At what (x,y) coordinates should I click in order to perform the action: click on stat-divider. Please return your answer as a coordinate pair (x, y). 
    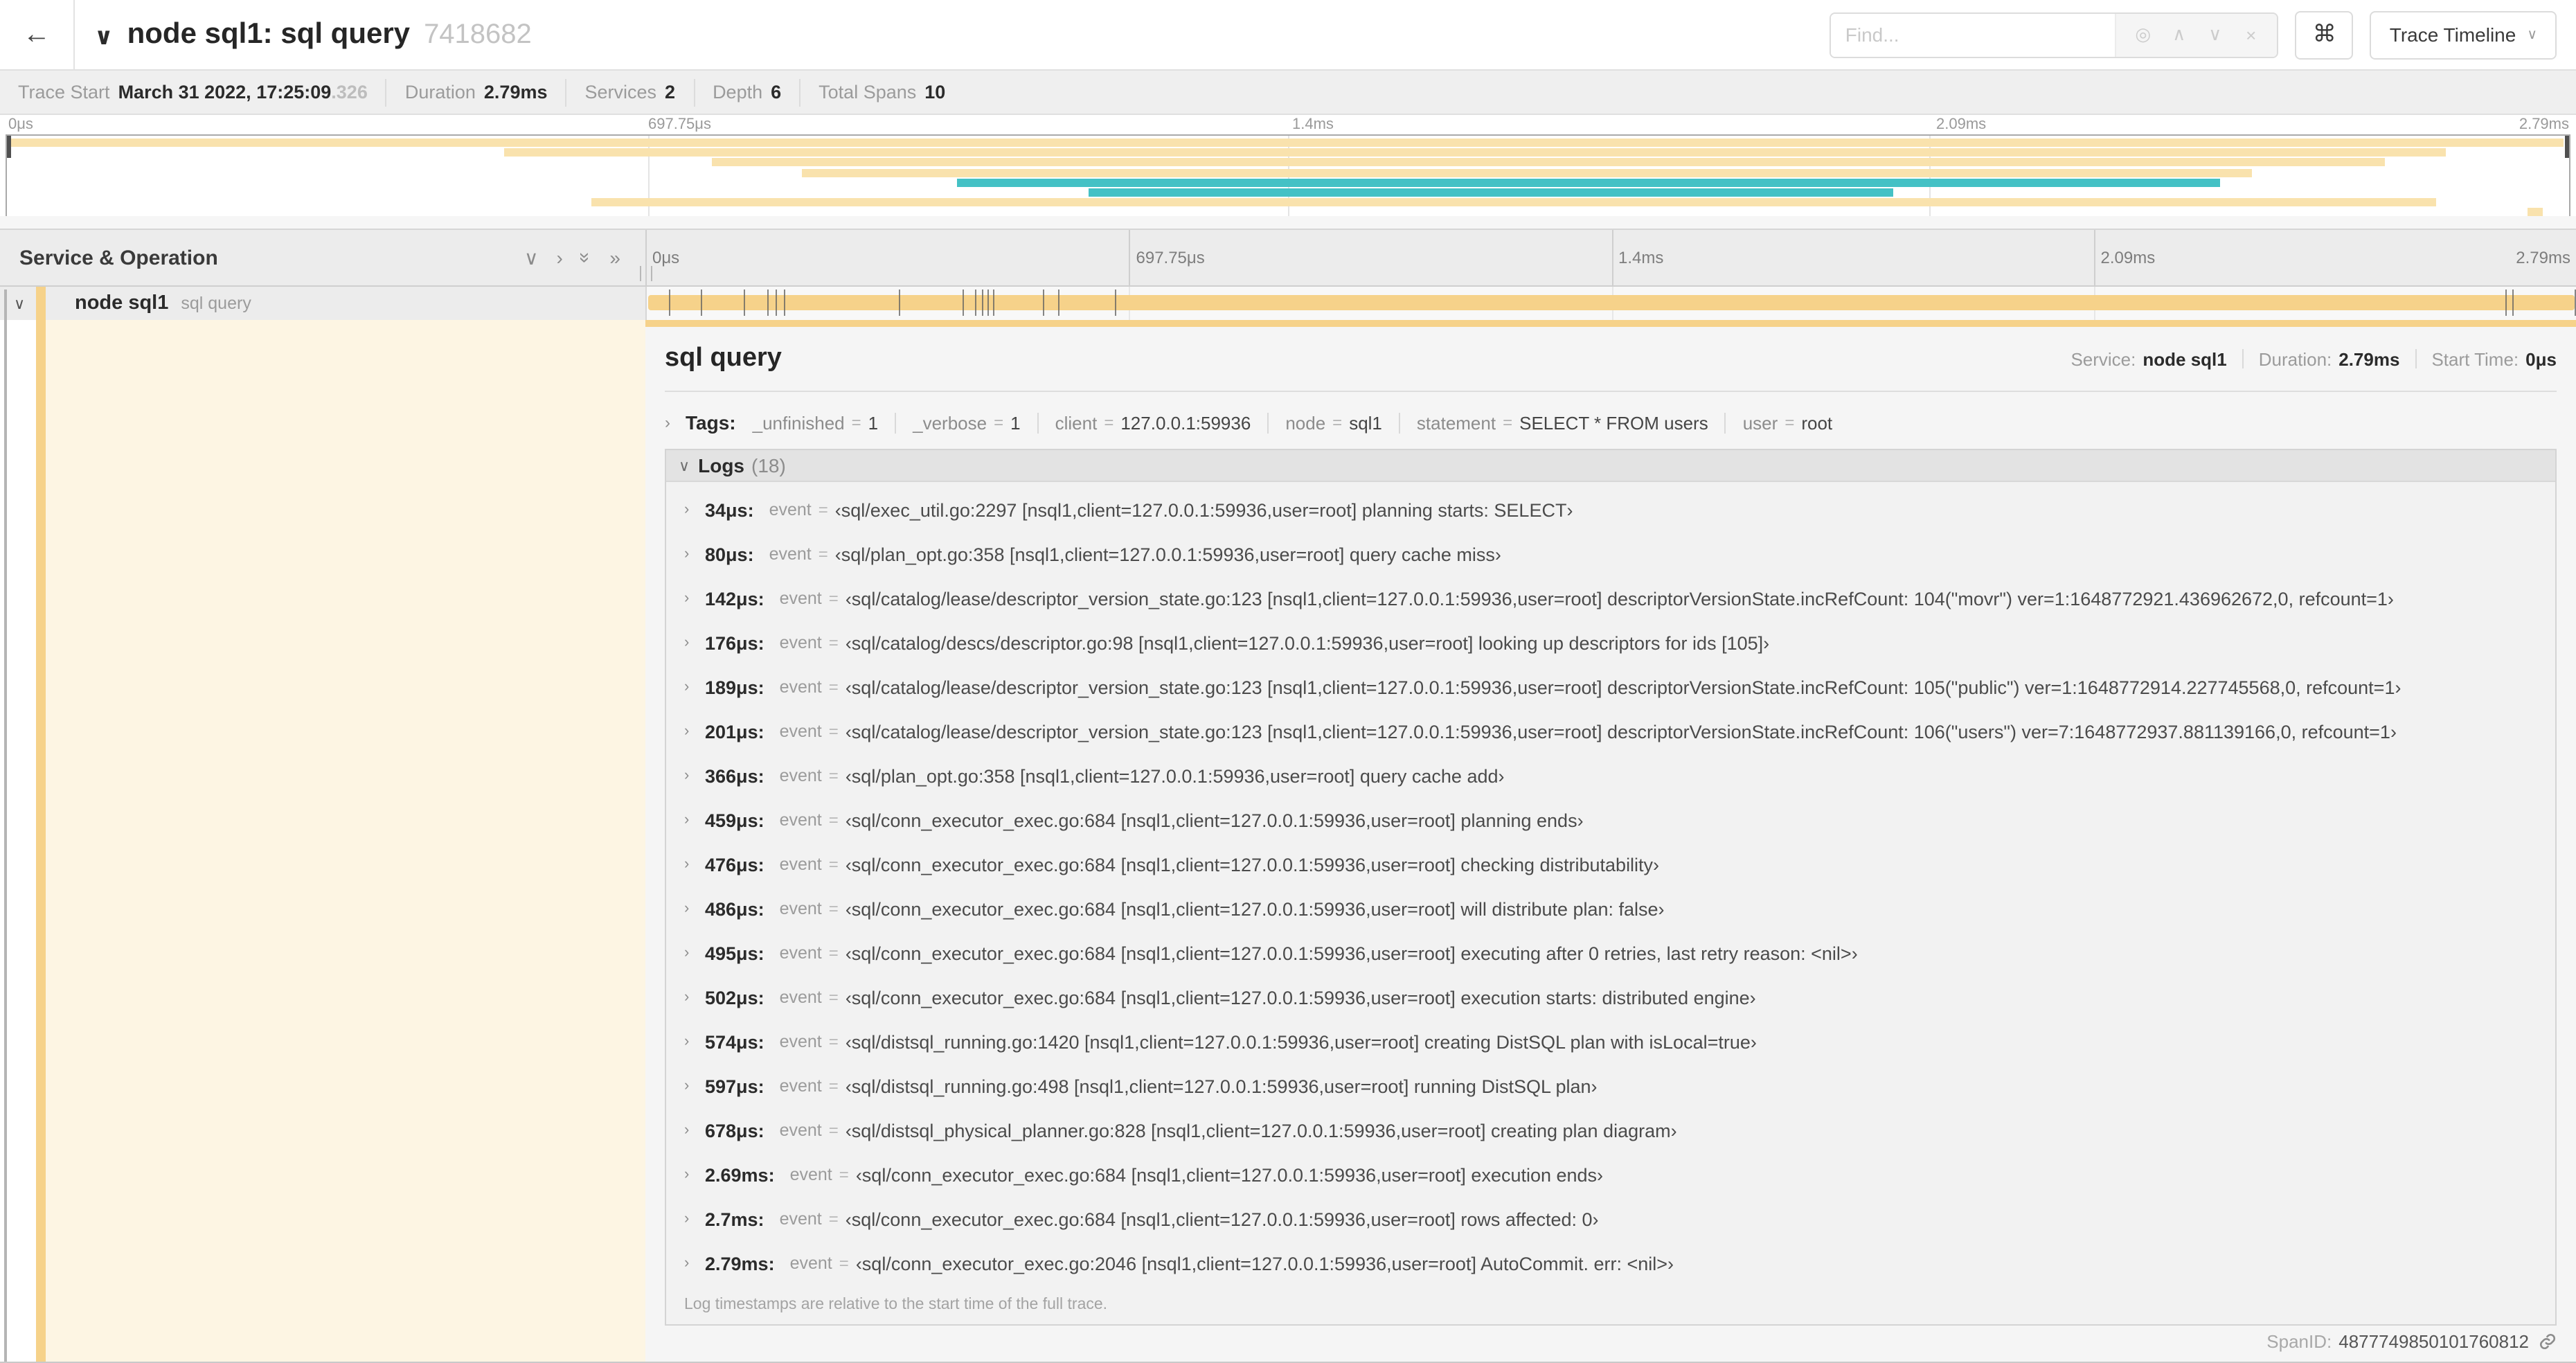
    Looking at the image, I should click on (2416, 358).